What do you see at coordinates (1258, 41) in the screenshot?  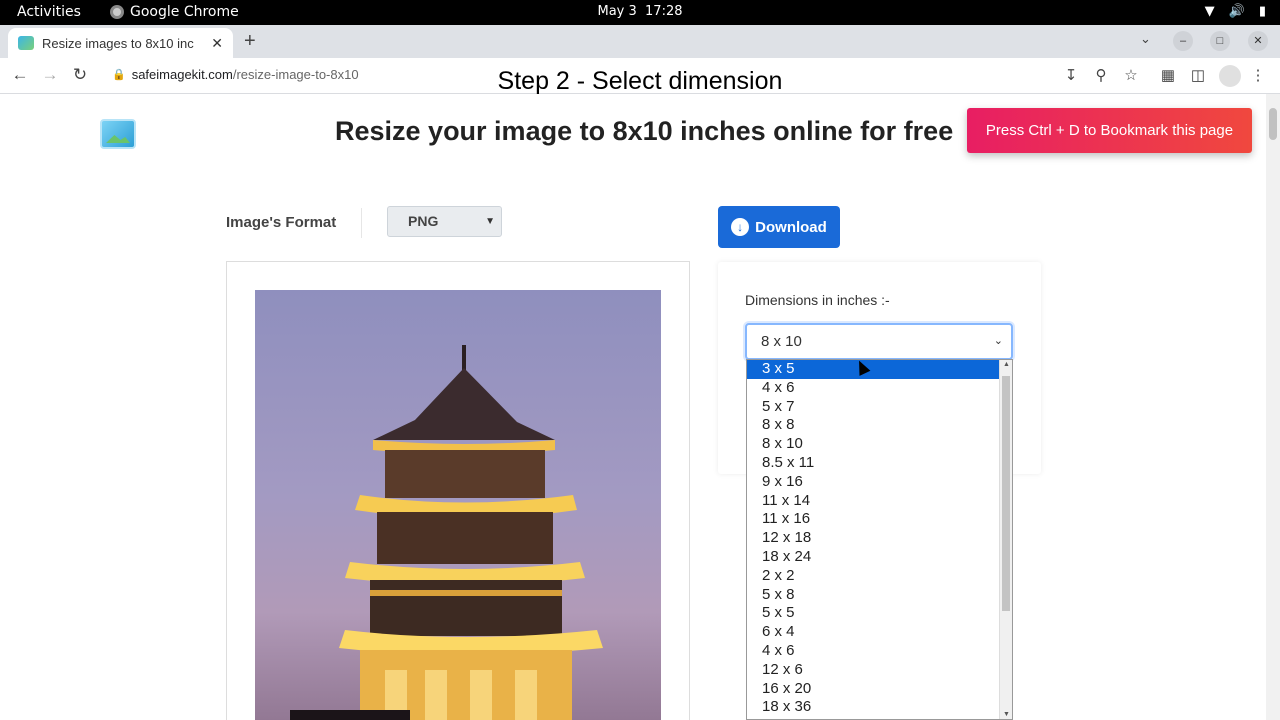 I see `close-window-icon: ✕` at bounding box center [1258, 41].